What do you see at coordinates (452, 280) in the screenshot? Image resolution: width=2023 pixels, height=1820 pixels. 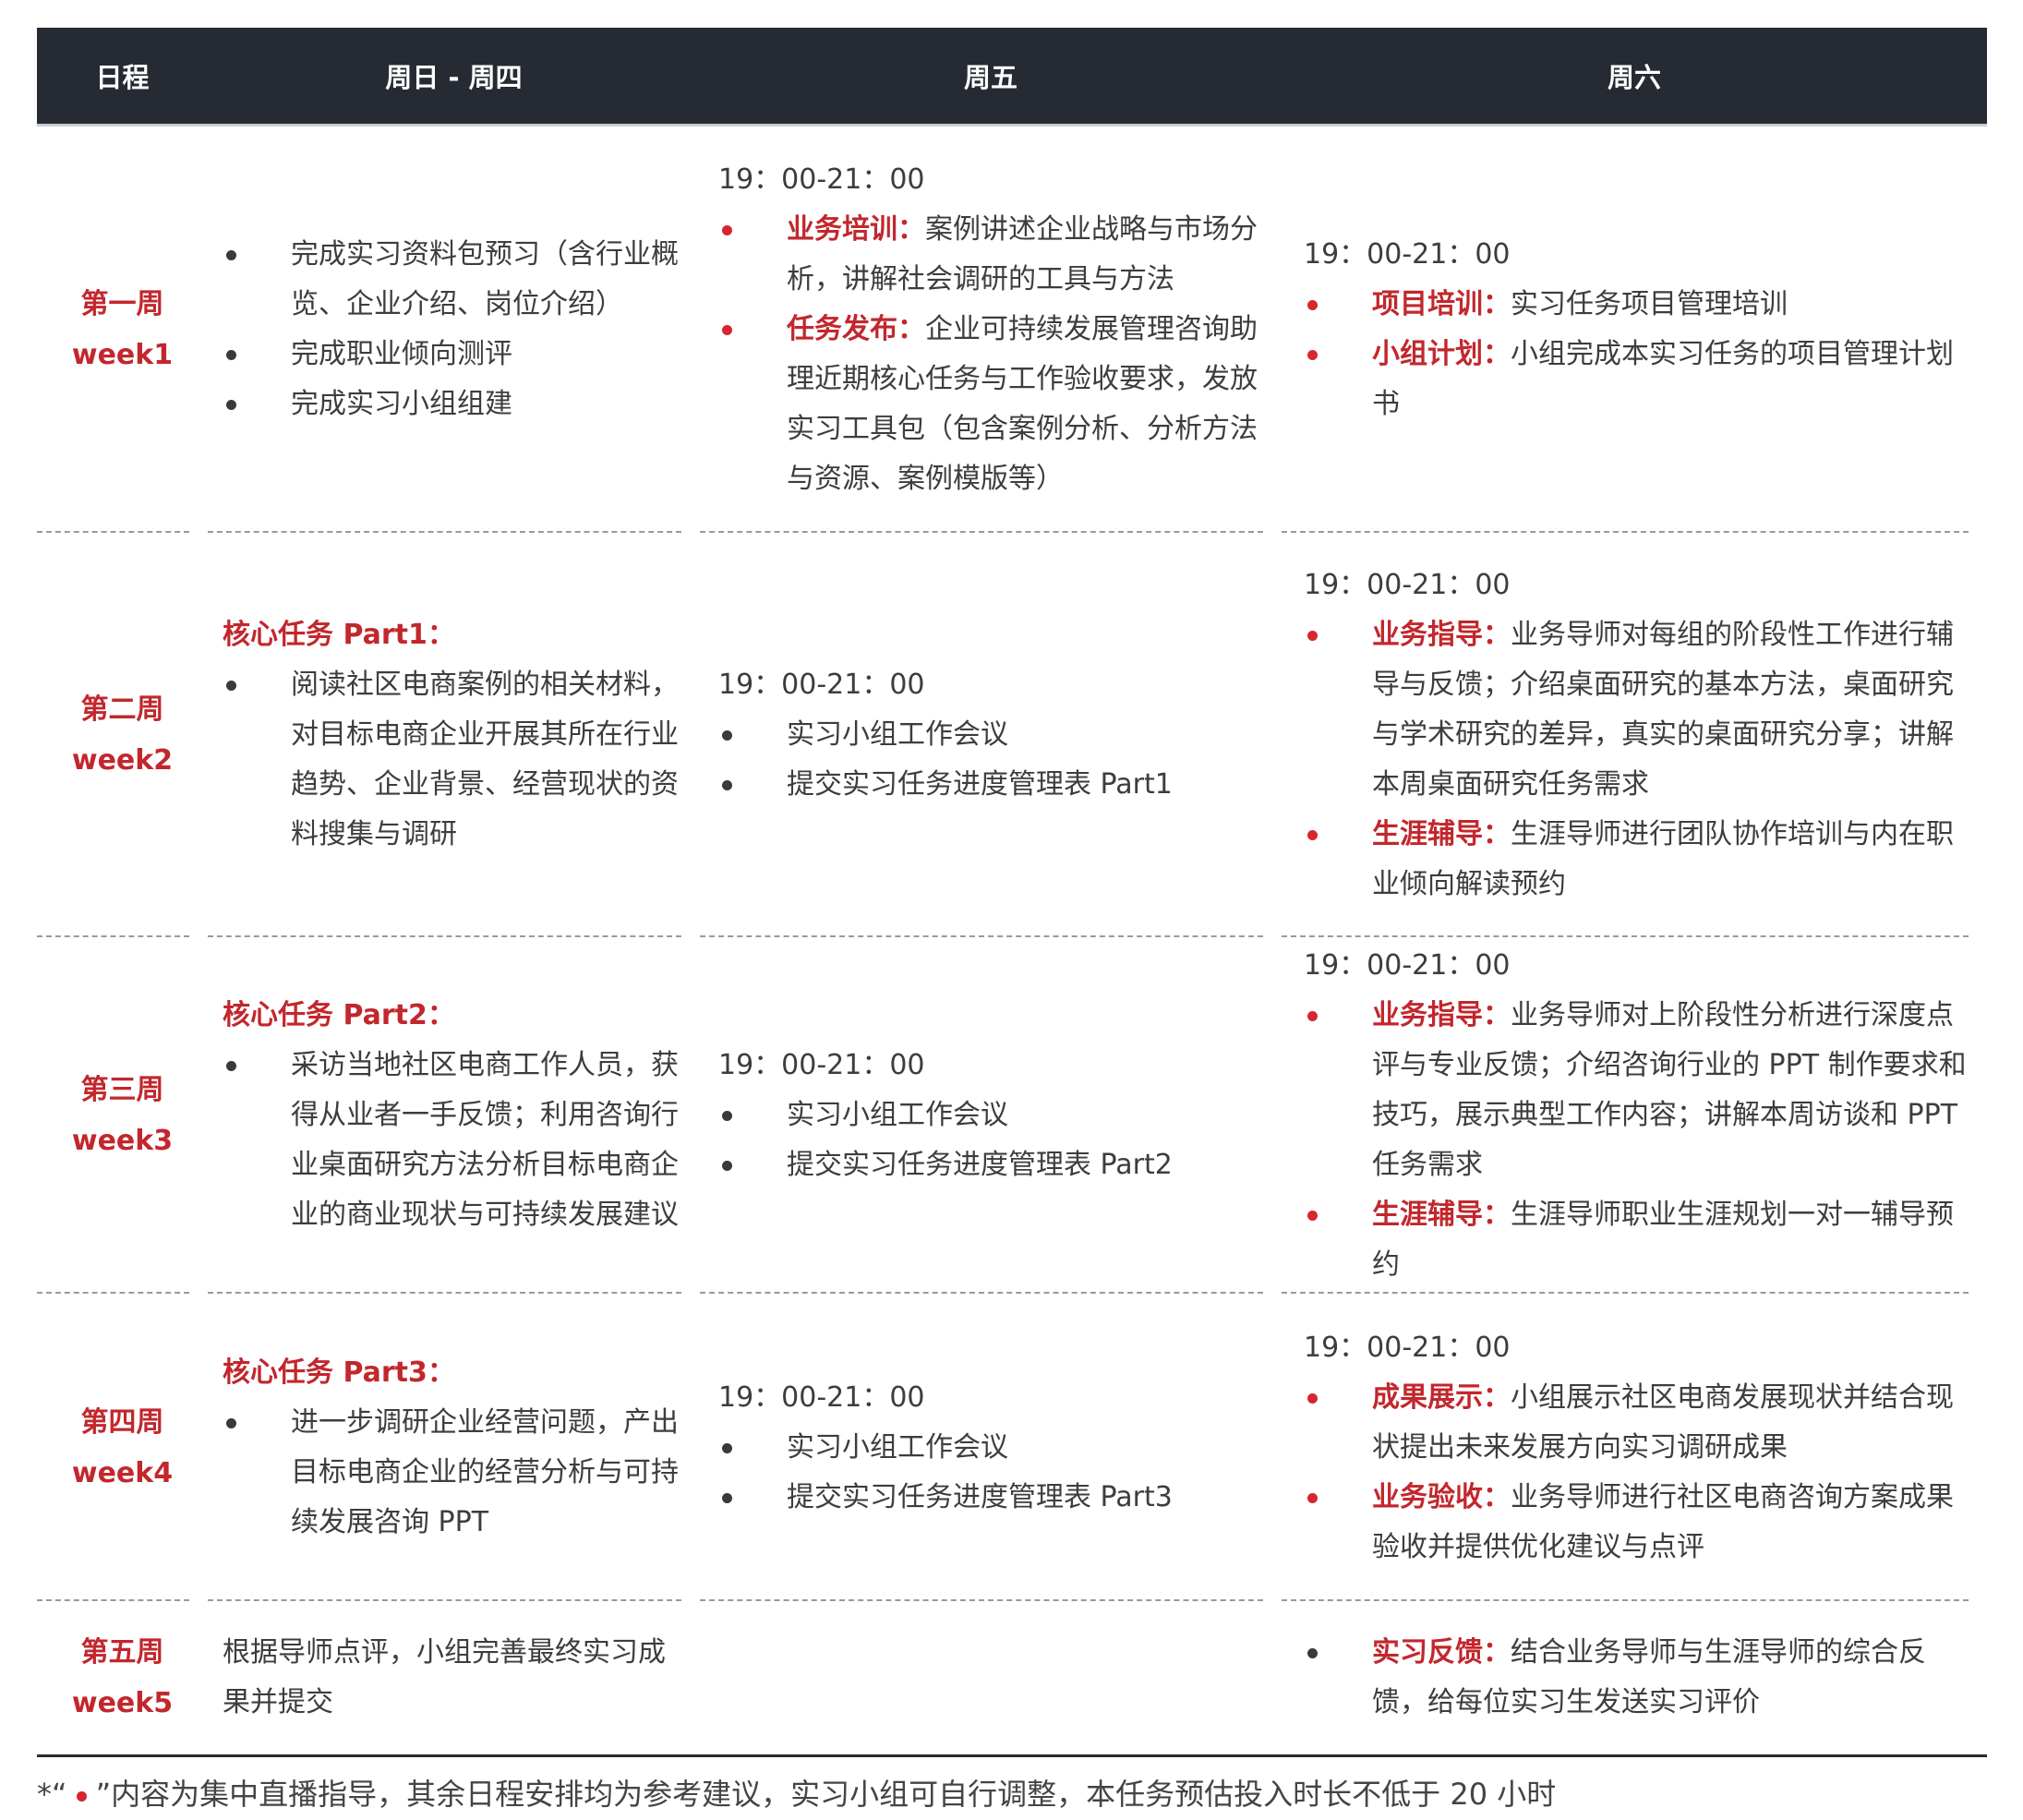 I see `list-item: 完成实习资料包预习（含行业概览、企业介绍、岗位介绍）` at bounding box center [452, 280].